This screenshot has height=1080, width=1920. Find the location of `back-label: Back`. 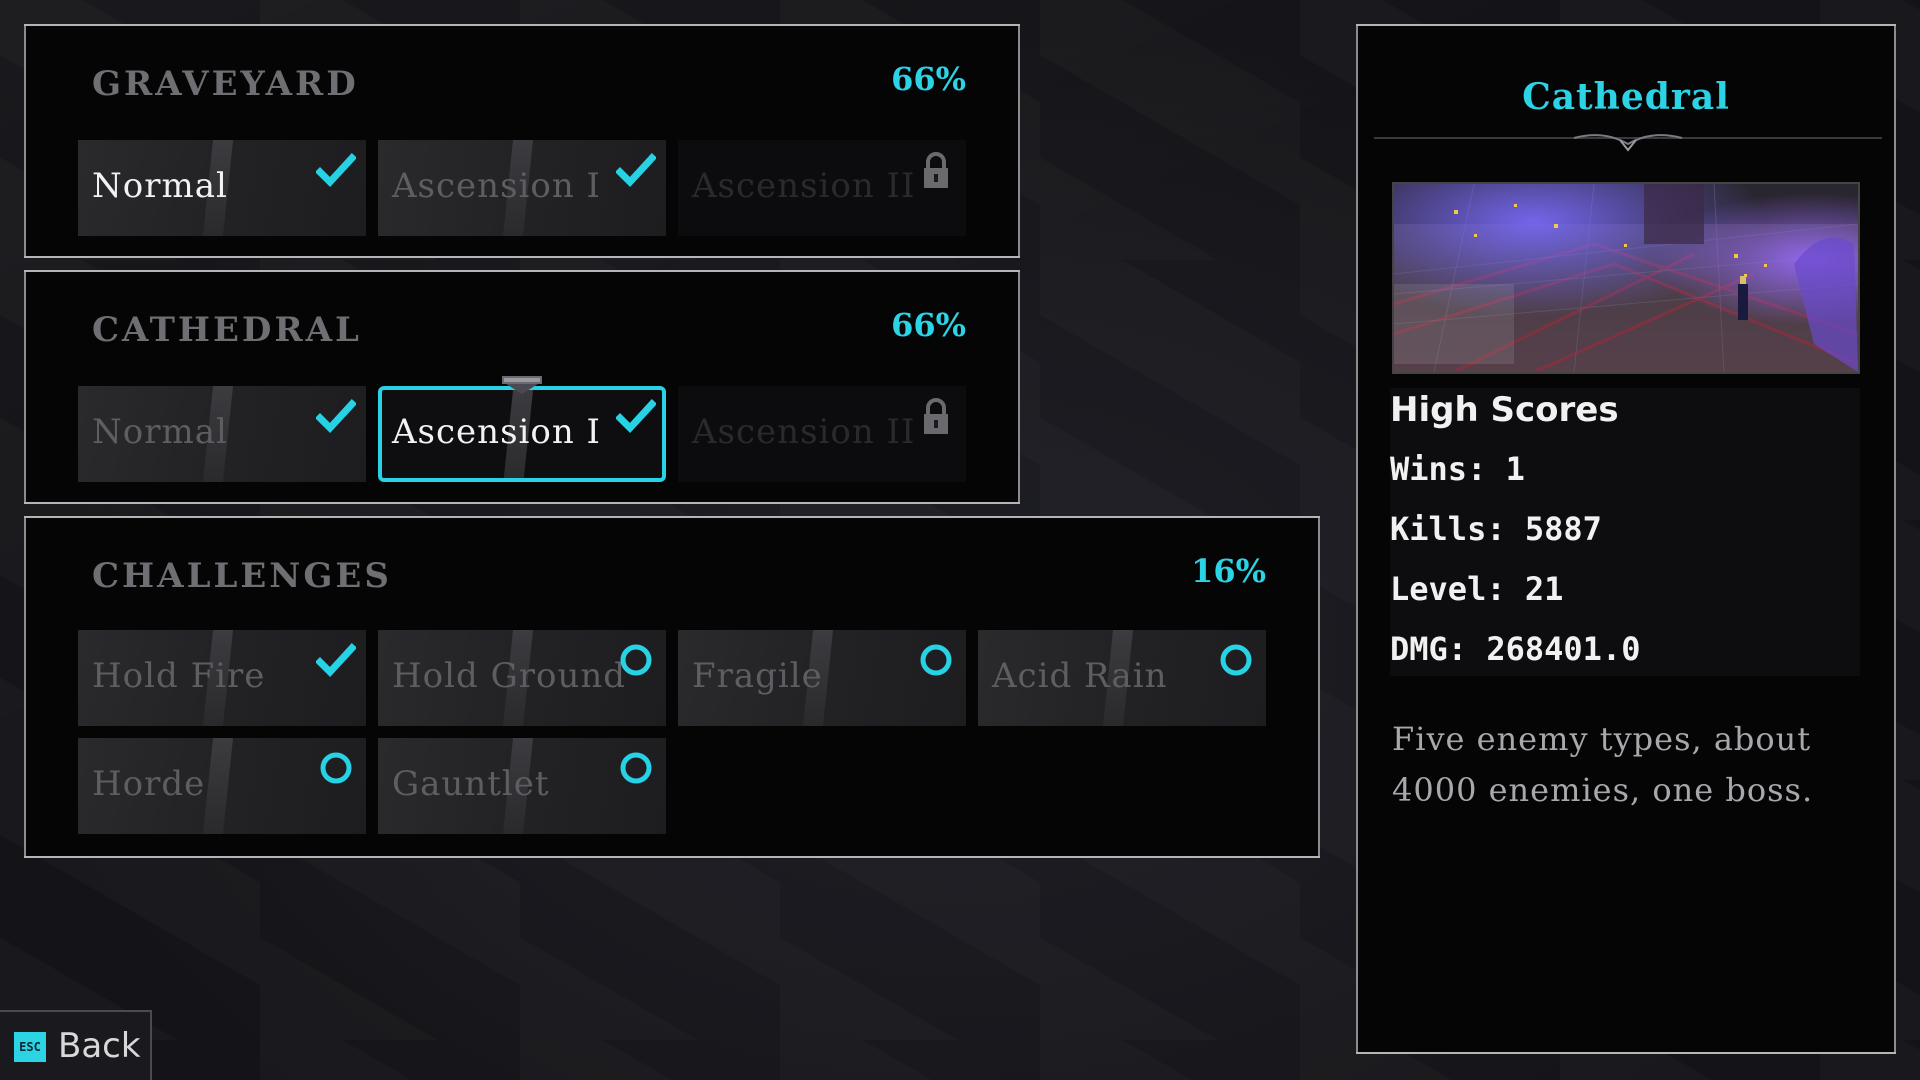

back-label: Back is located at coordinates (99, 1046).